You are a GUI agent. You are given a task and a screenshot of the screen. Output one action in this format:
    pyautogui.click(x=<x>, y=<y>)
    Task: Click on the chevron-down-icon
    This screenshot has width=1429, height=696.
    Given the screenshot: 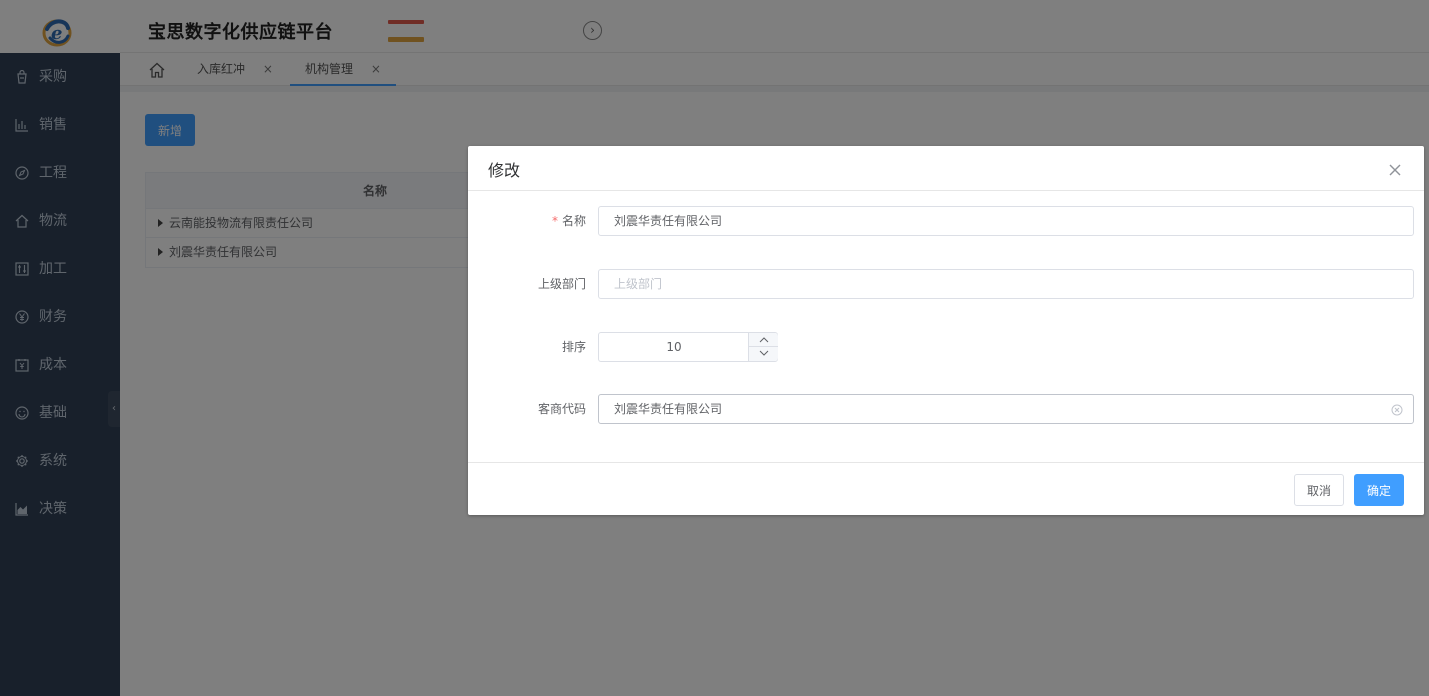 What is the action you would take?
    pyautogui.click(x=764, y=353)
    